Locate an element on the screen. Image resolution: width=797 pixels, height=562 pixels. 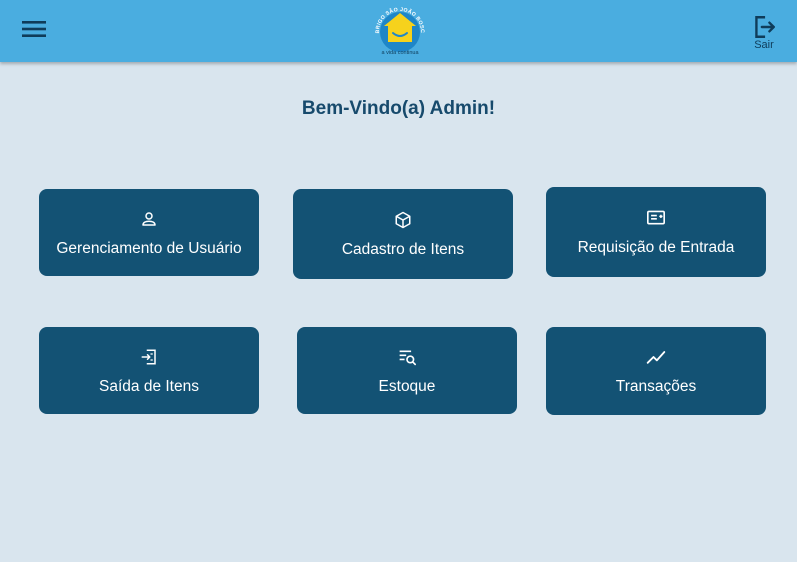
tile-label: Gerenciamento de Usuário is located at coordinates (149, 248).